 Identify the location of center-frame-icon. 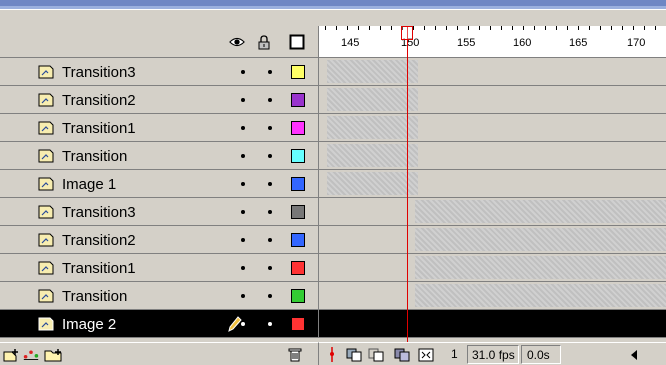
(332, 354).